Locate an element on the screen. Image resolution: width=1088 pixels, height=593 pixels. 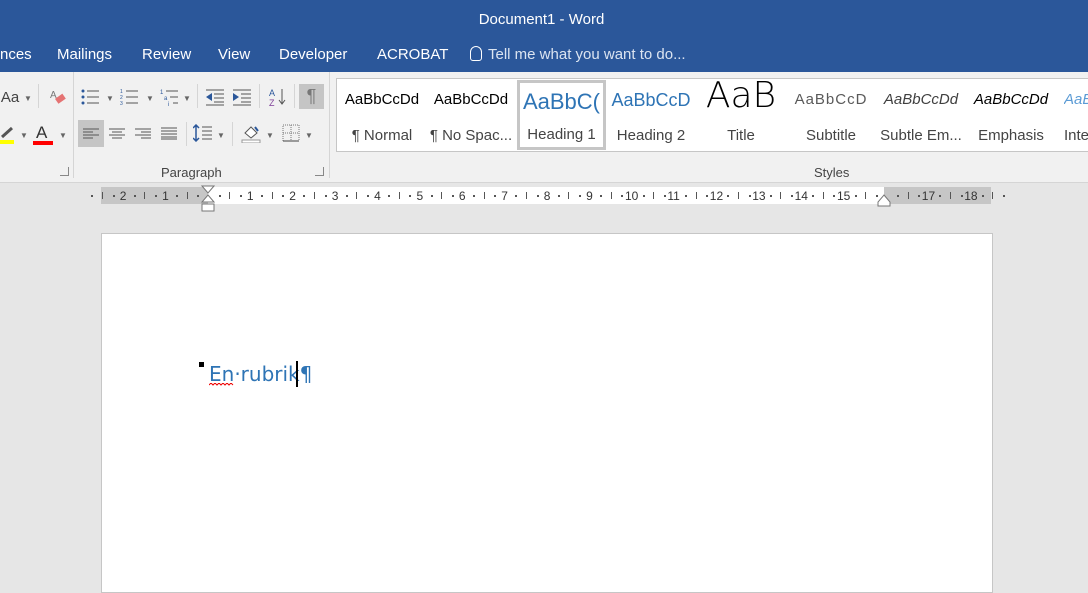
paragraph-group-label: Paragraph is located at coordinates (191, 172).